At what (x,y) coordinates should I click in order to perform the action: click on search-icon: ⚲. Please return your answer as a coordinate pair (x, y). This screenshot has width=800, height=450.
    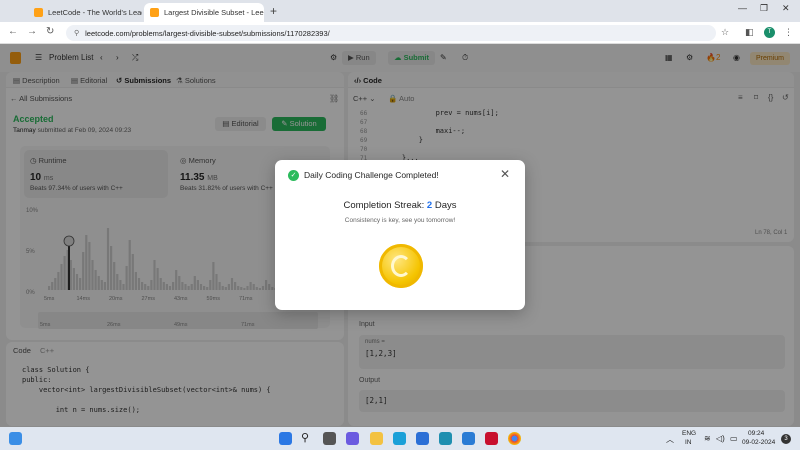
    Looking at the image, I should click on (307, 438).